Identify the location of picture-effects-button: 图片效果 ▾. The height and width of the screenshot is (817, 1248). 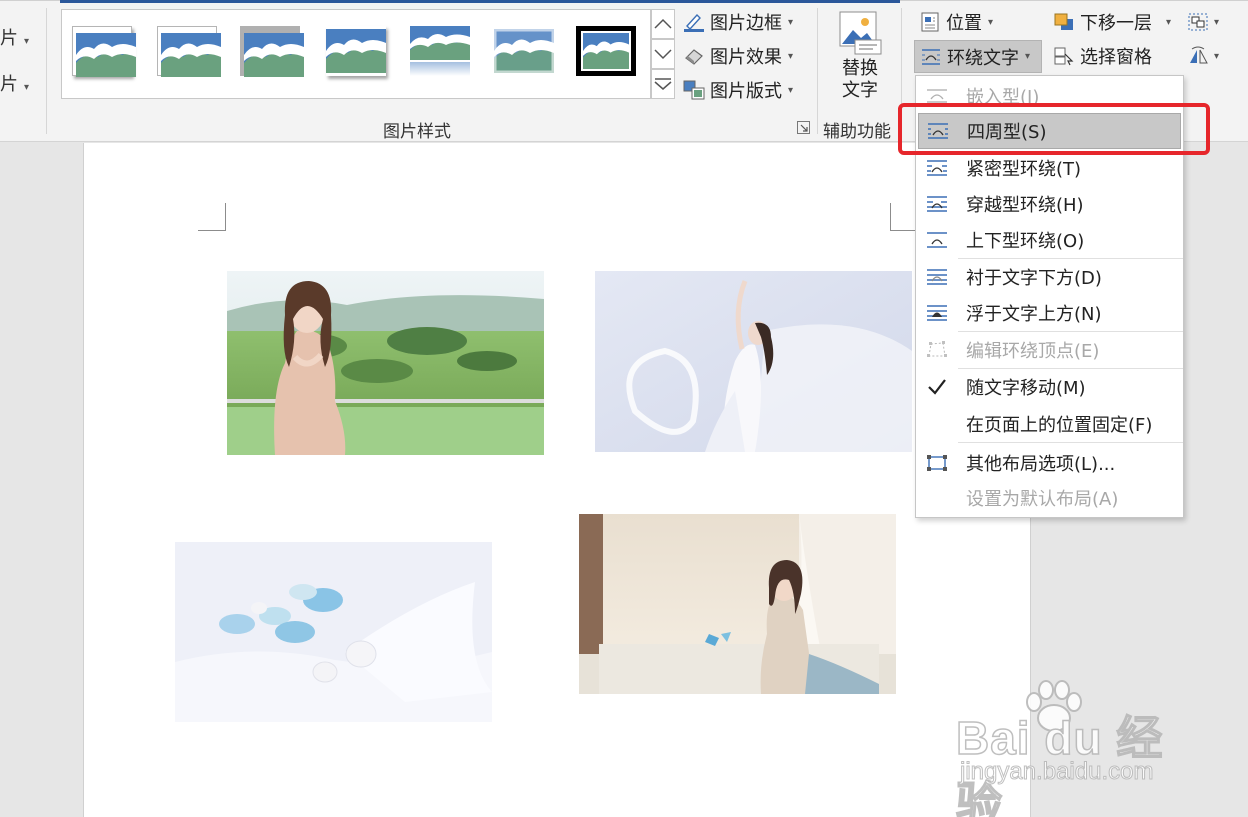
(737, 56).